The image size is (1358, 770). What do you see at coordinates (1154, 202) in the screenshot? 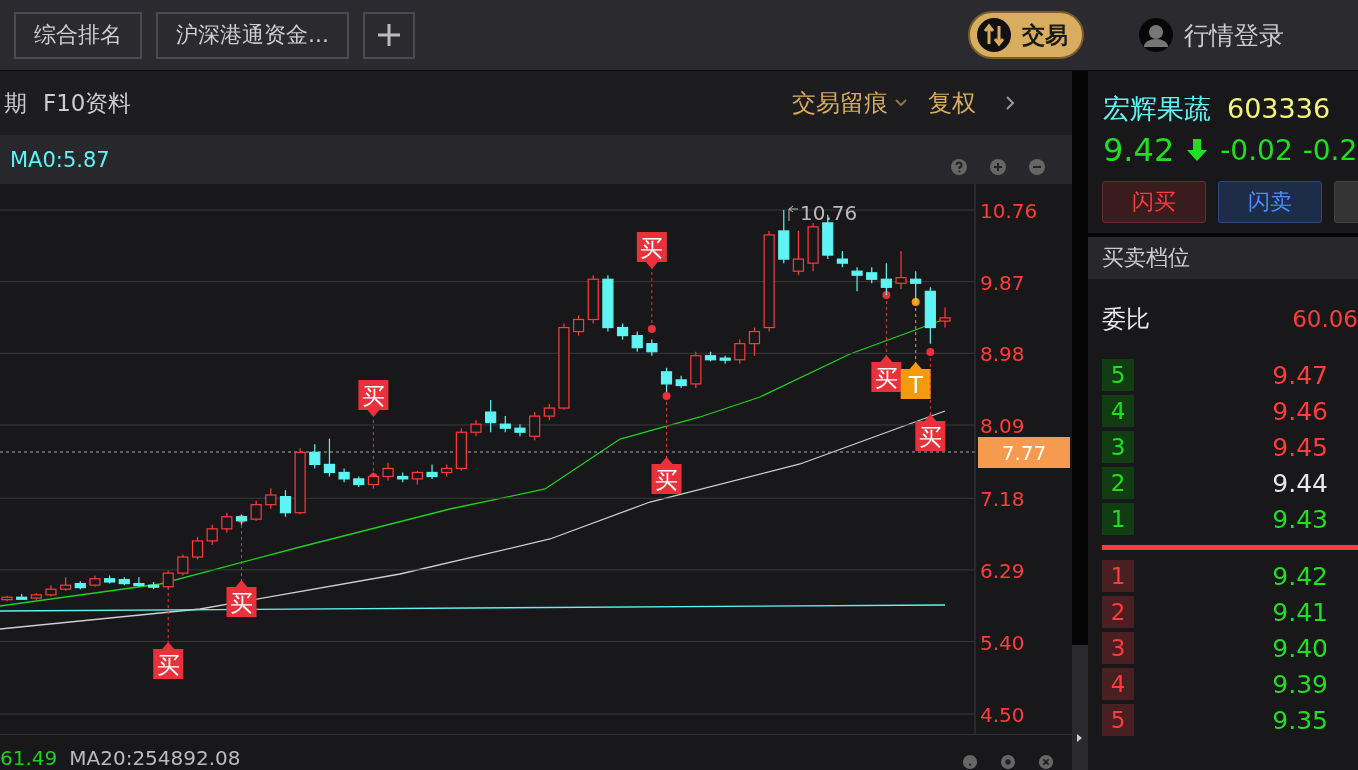
I see `trade-action-button: 闪买` at bounding box center [1154, 202].